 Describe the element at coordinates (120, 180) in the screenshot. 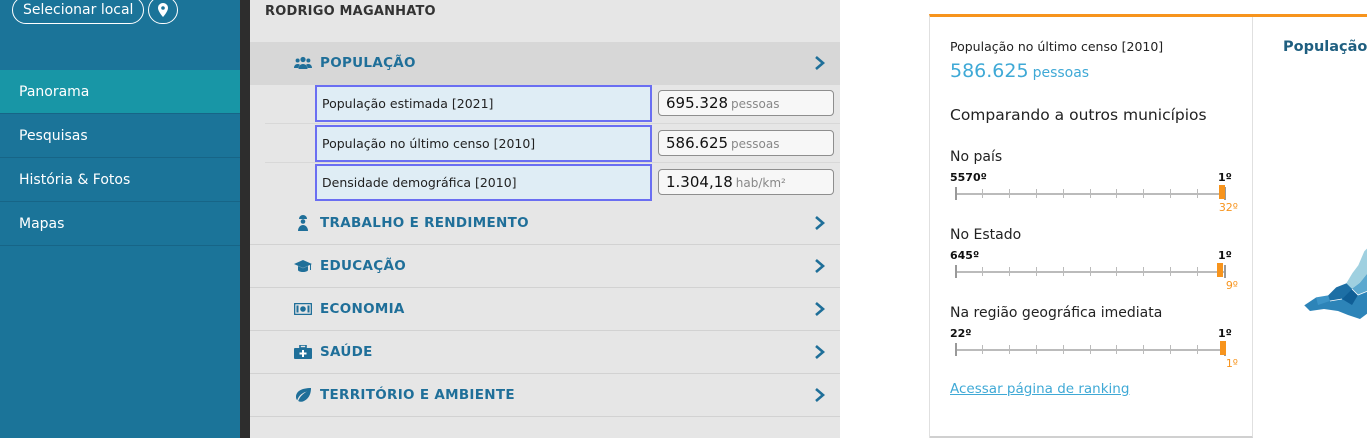

I see `nav-item-historia-fotos: História & Fotos` at that location.